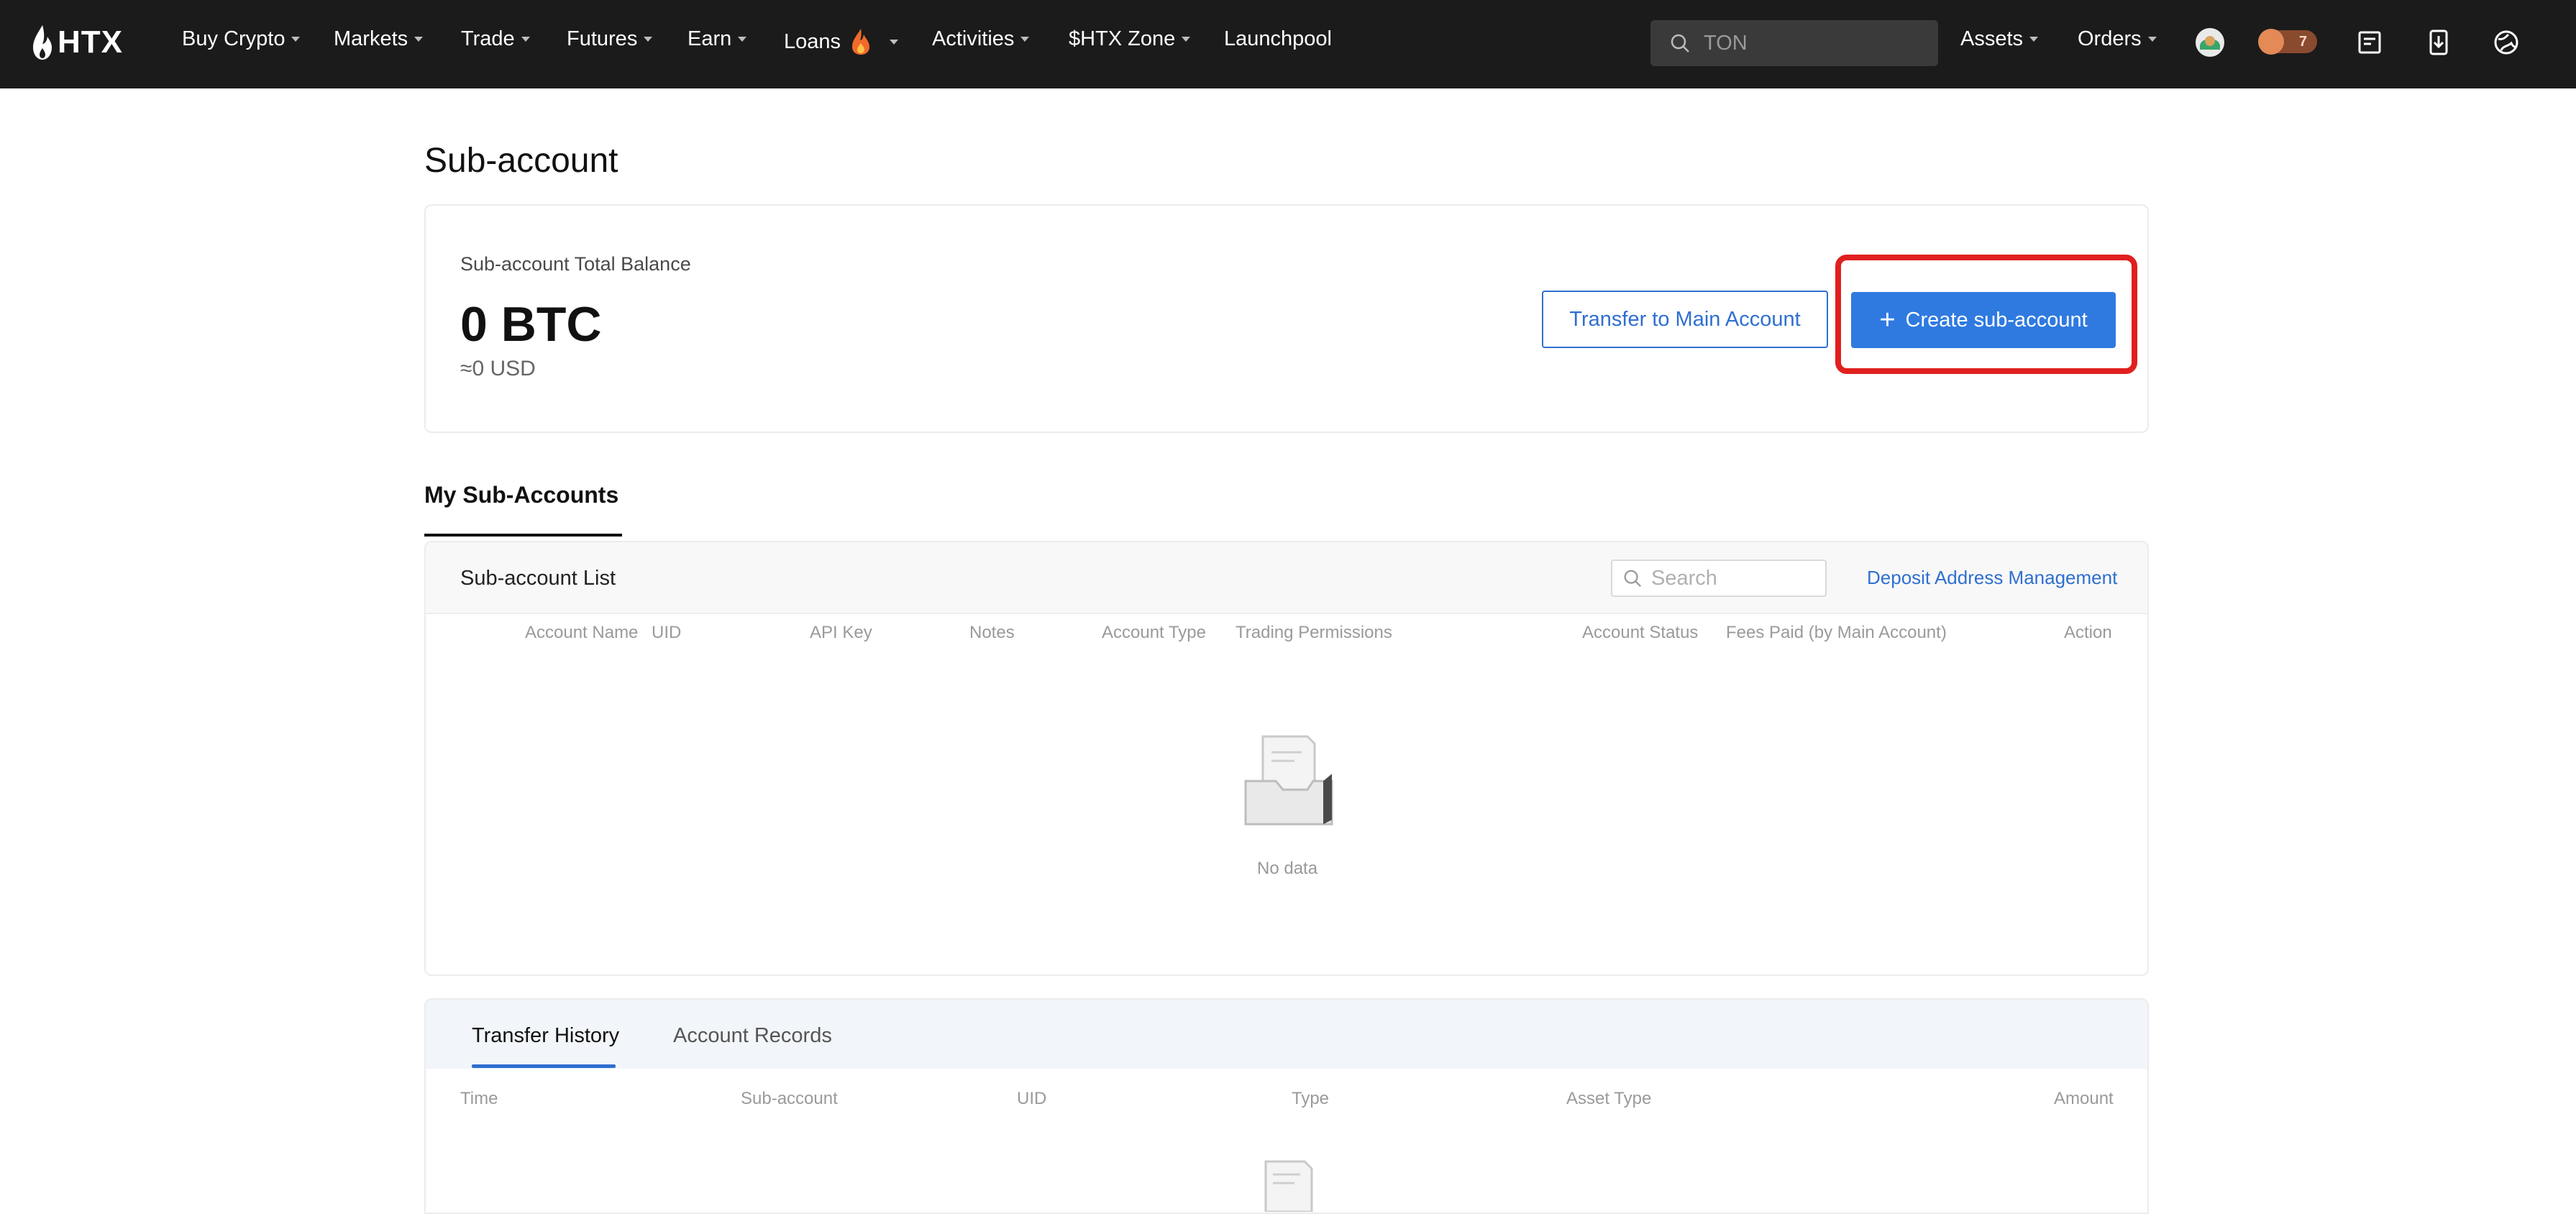  What do you see at coordinates (841, 41) in the screenshot?
I see `nav-loans: Loans` at bounding box center [841, 41].